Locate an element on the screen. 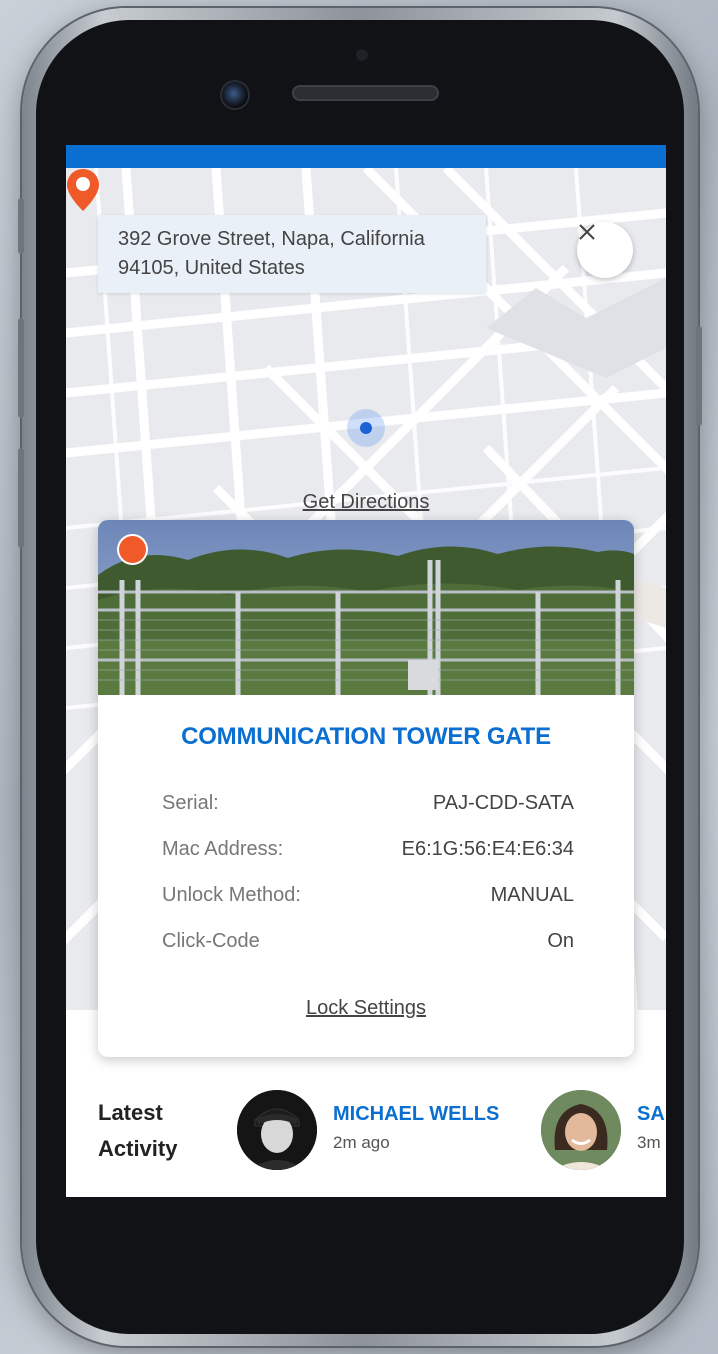  earpiece-speaker is located at coordinates (365, 93).